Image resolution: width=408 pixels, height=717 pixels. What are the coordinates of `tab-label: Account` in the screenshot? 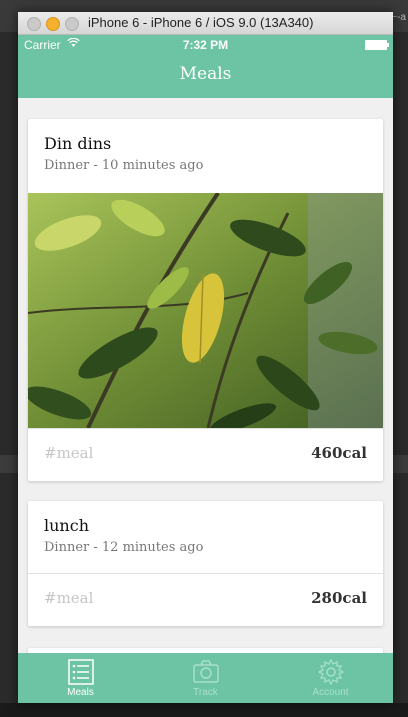 It's located at (330, 692).